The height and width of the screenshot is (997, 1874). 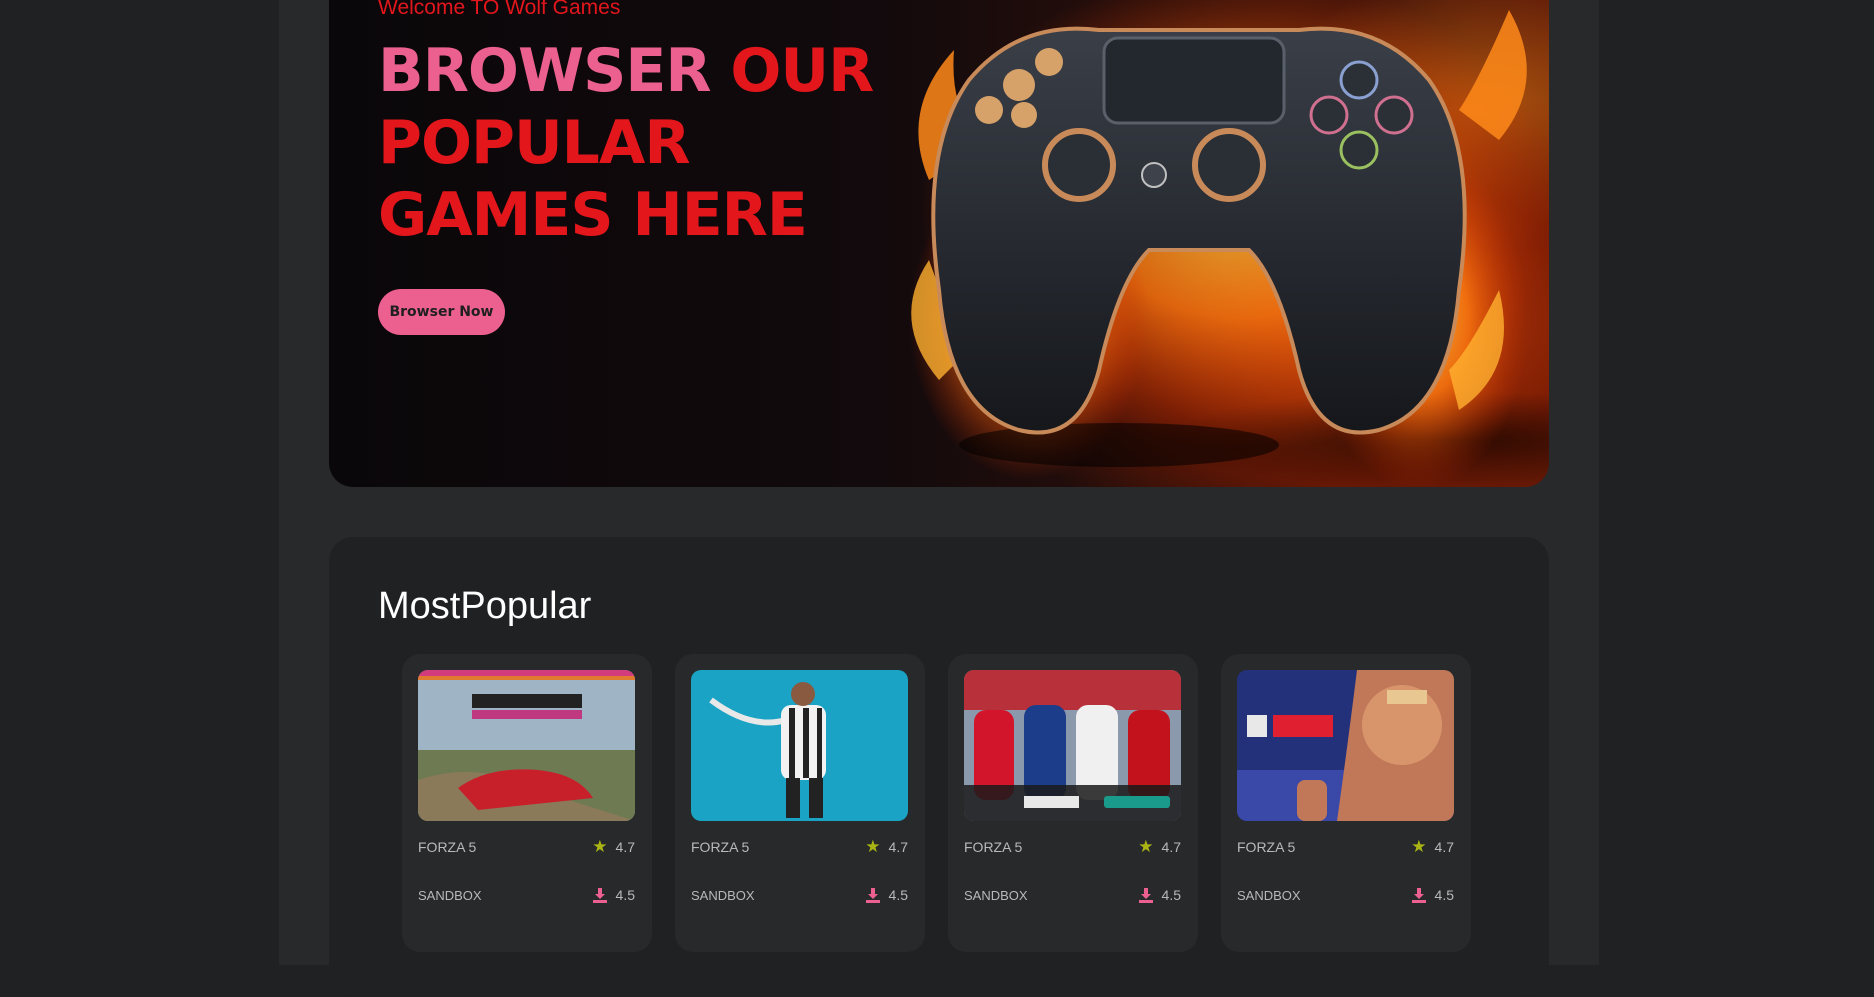 What do you see at coordinates (1072, 745) in the screenshot?
I see `game-cover-pes` at bounding box center [1072, 745].